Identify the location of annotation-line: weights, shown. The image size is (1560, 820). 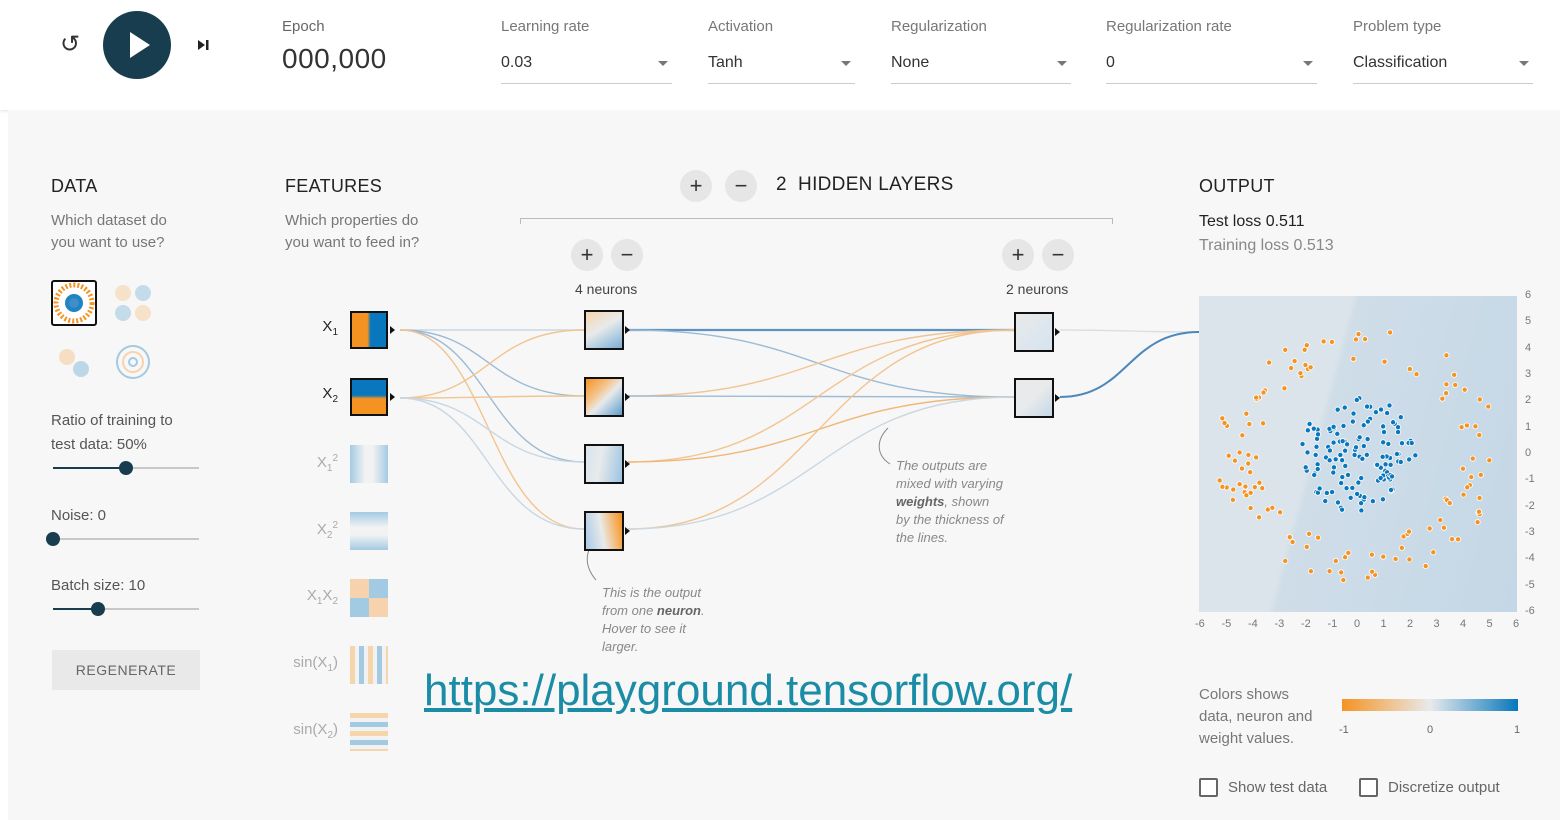
(950, 502).